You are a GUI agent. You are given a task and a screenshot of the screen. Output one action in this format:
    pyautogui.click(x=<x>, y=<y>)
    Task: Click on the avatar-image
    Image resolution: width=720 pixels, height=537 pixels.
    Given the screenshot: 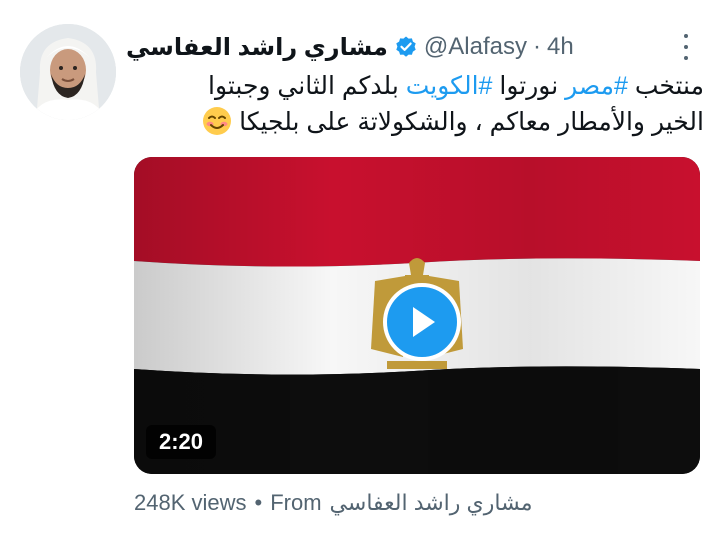 What is the action you would take?
    pyautogui.click(x=68, y=72)
    